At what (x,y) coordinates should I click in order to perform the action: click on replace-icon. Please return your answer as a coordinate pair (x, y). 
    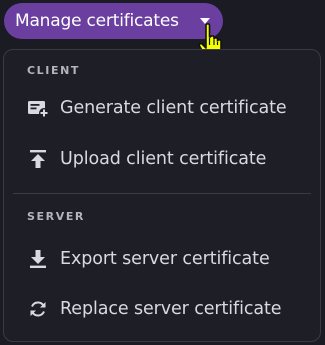
    Looking at the image, I should click on (38, 309).